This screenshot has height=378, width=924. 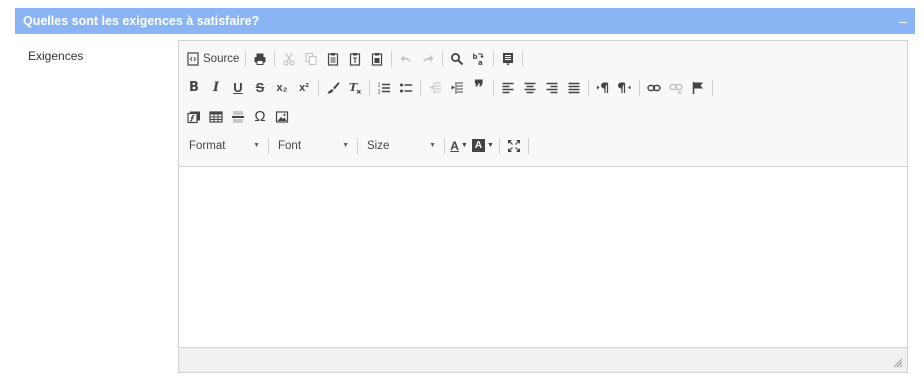 I want to click on copy-format-button, so click(x=333, y=88).